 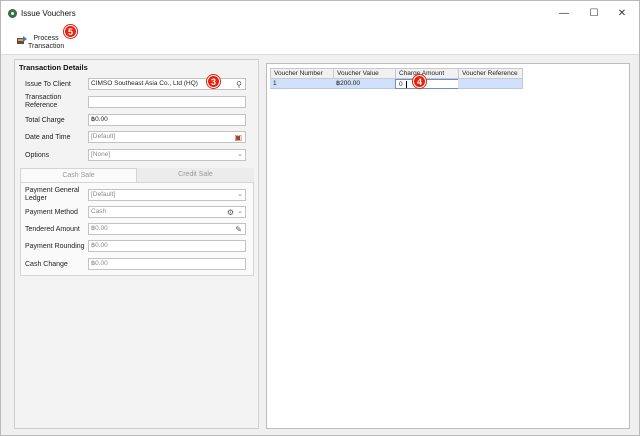 What do you see at coordinates (167, 155) in the screenshot?
I see `options-select: [None] ⌄` at bounding box center [167, 155].